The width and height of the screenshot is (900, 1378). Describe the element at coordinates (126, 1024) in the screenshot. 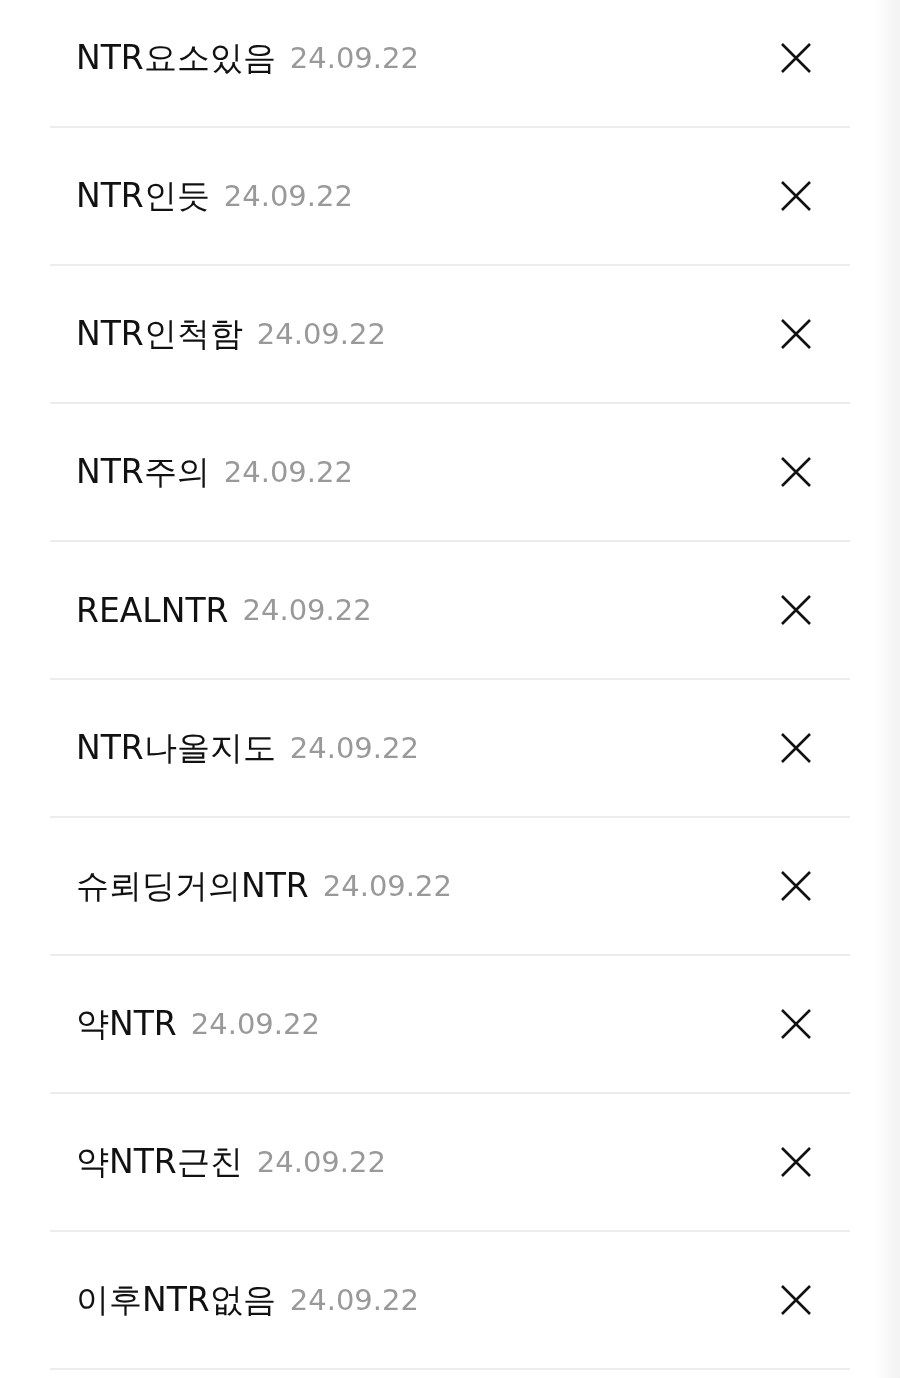

I see `keyword-text: 약NTR` at that location.